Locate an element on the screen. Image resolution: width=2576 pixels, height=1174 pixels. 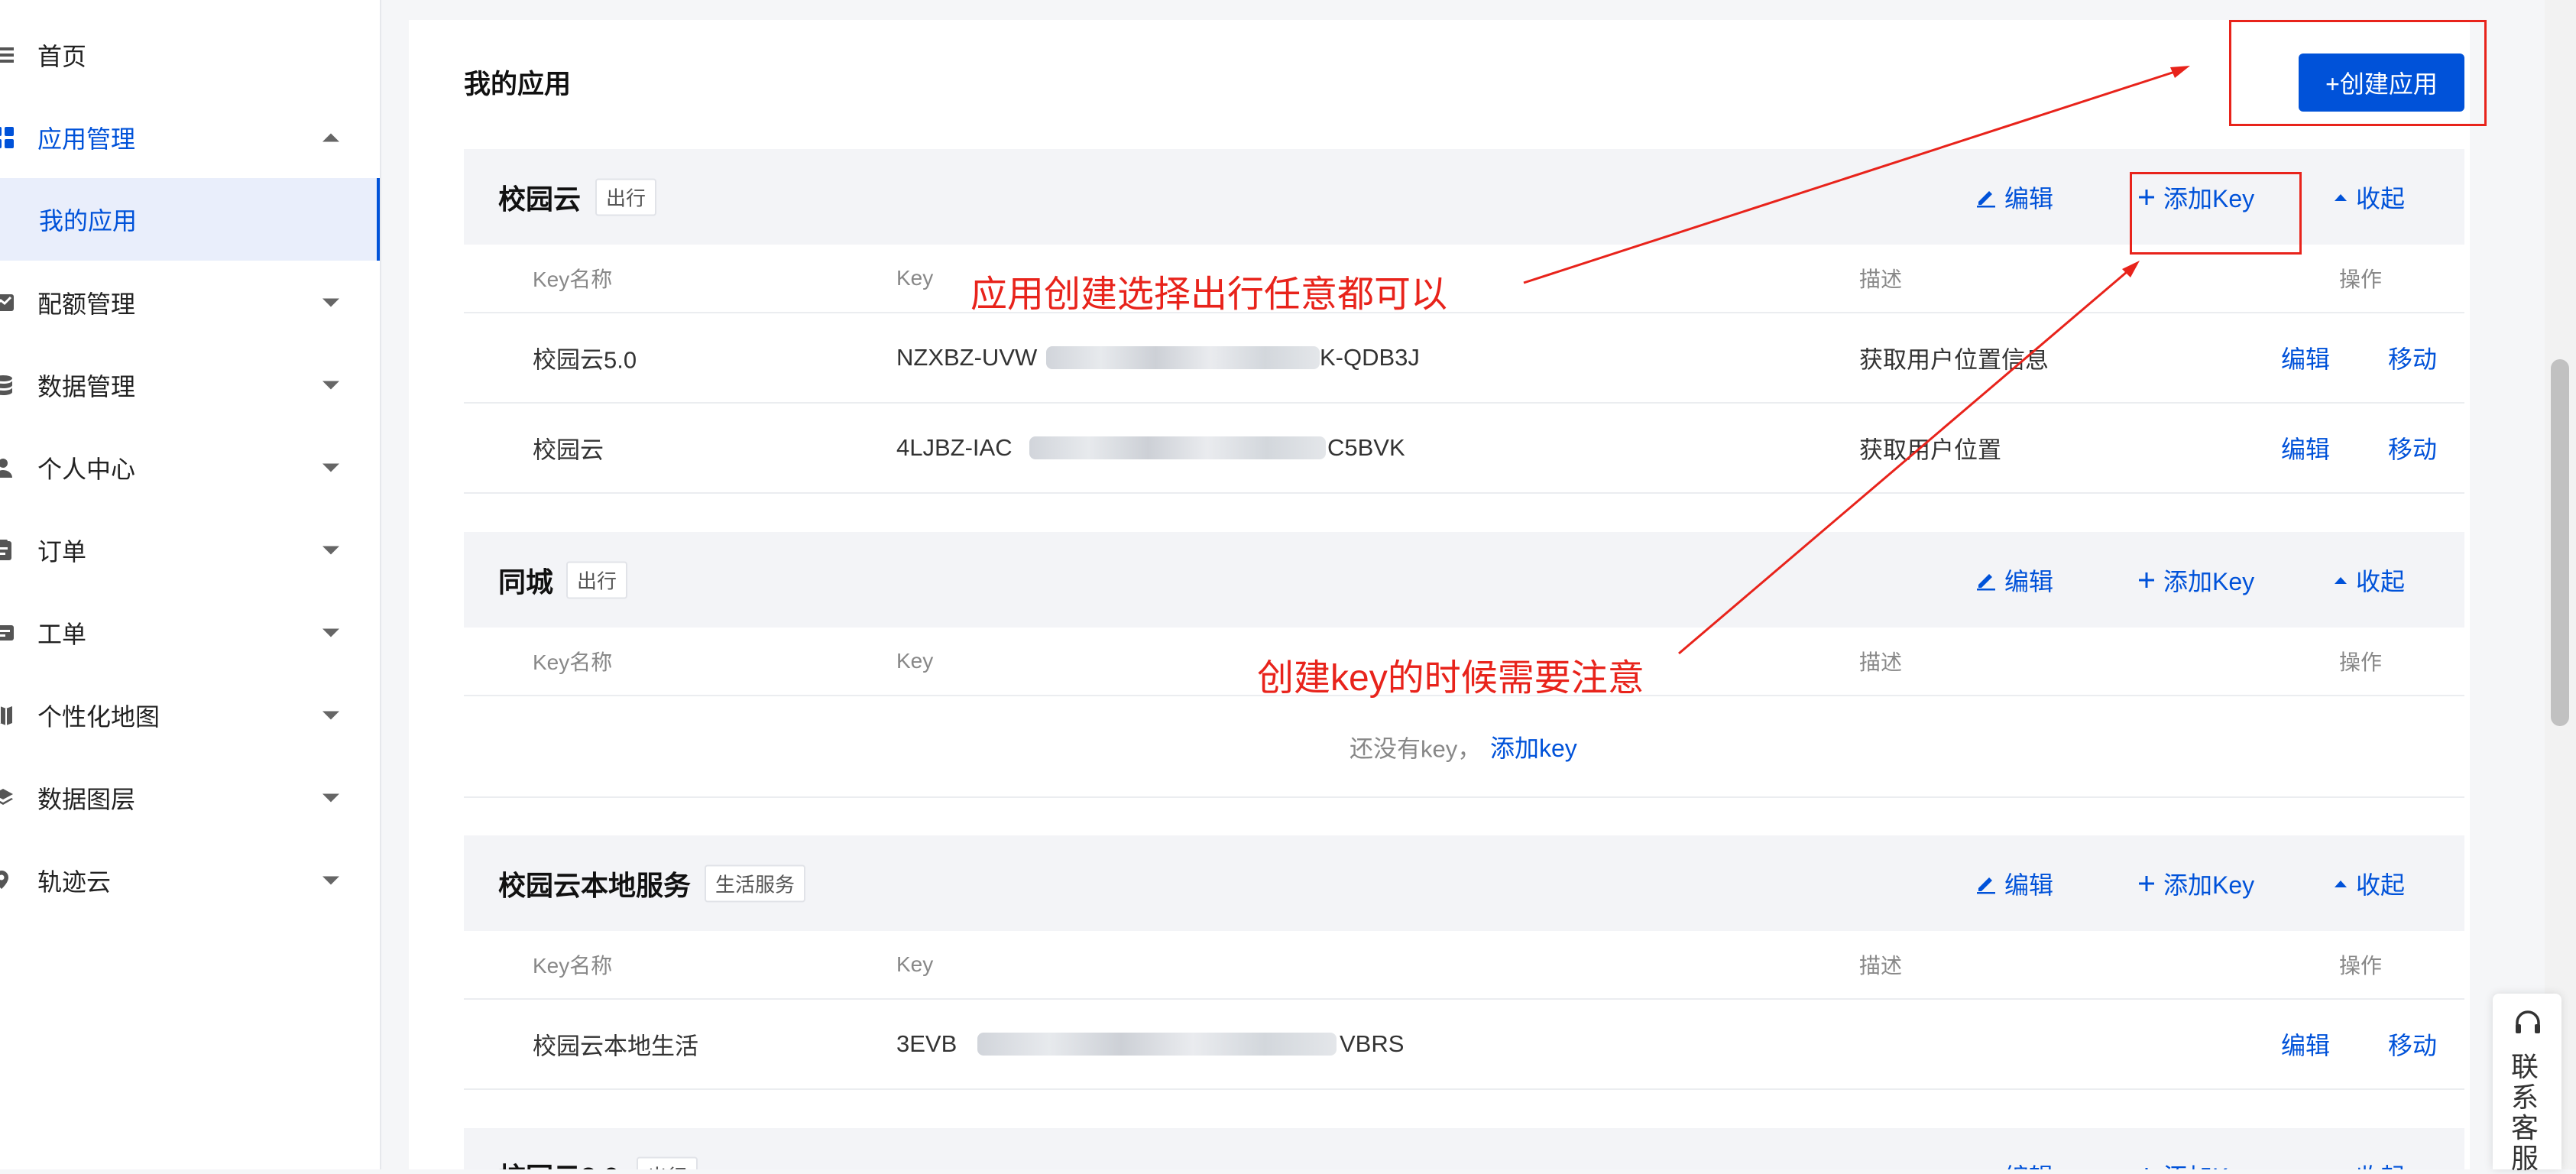
contact-service-label: 联系客服 is located at coordinates (2525, 1112).